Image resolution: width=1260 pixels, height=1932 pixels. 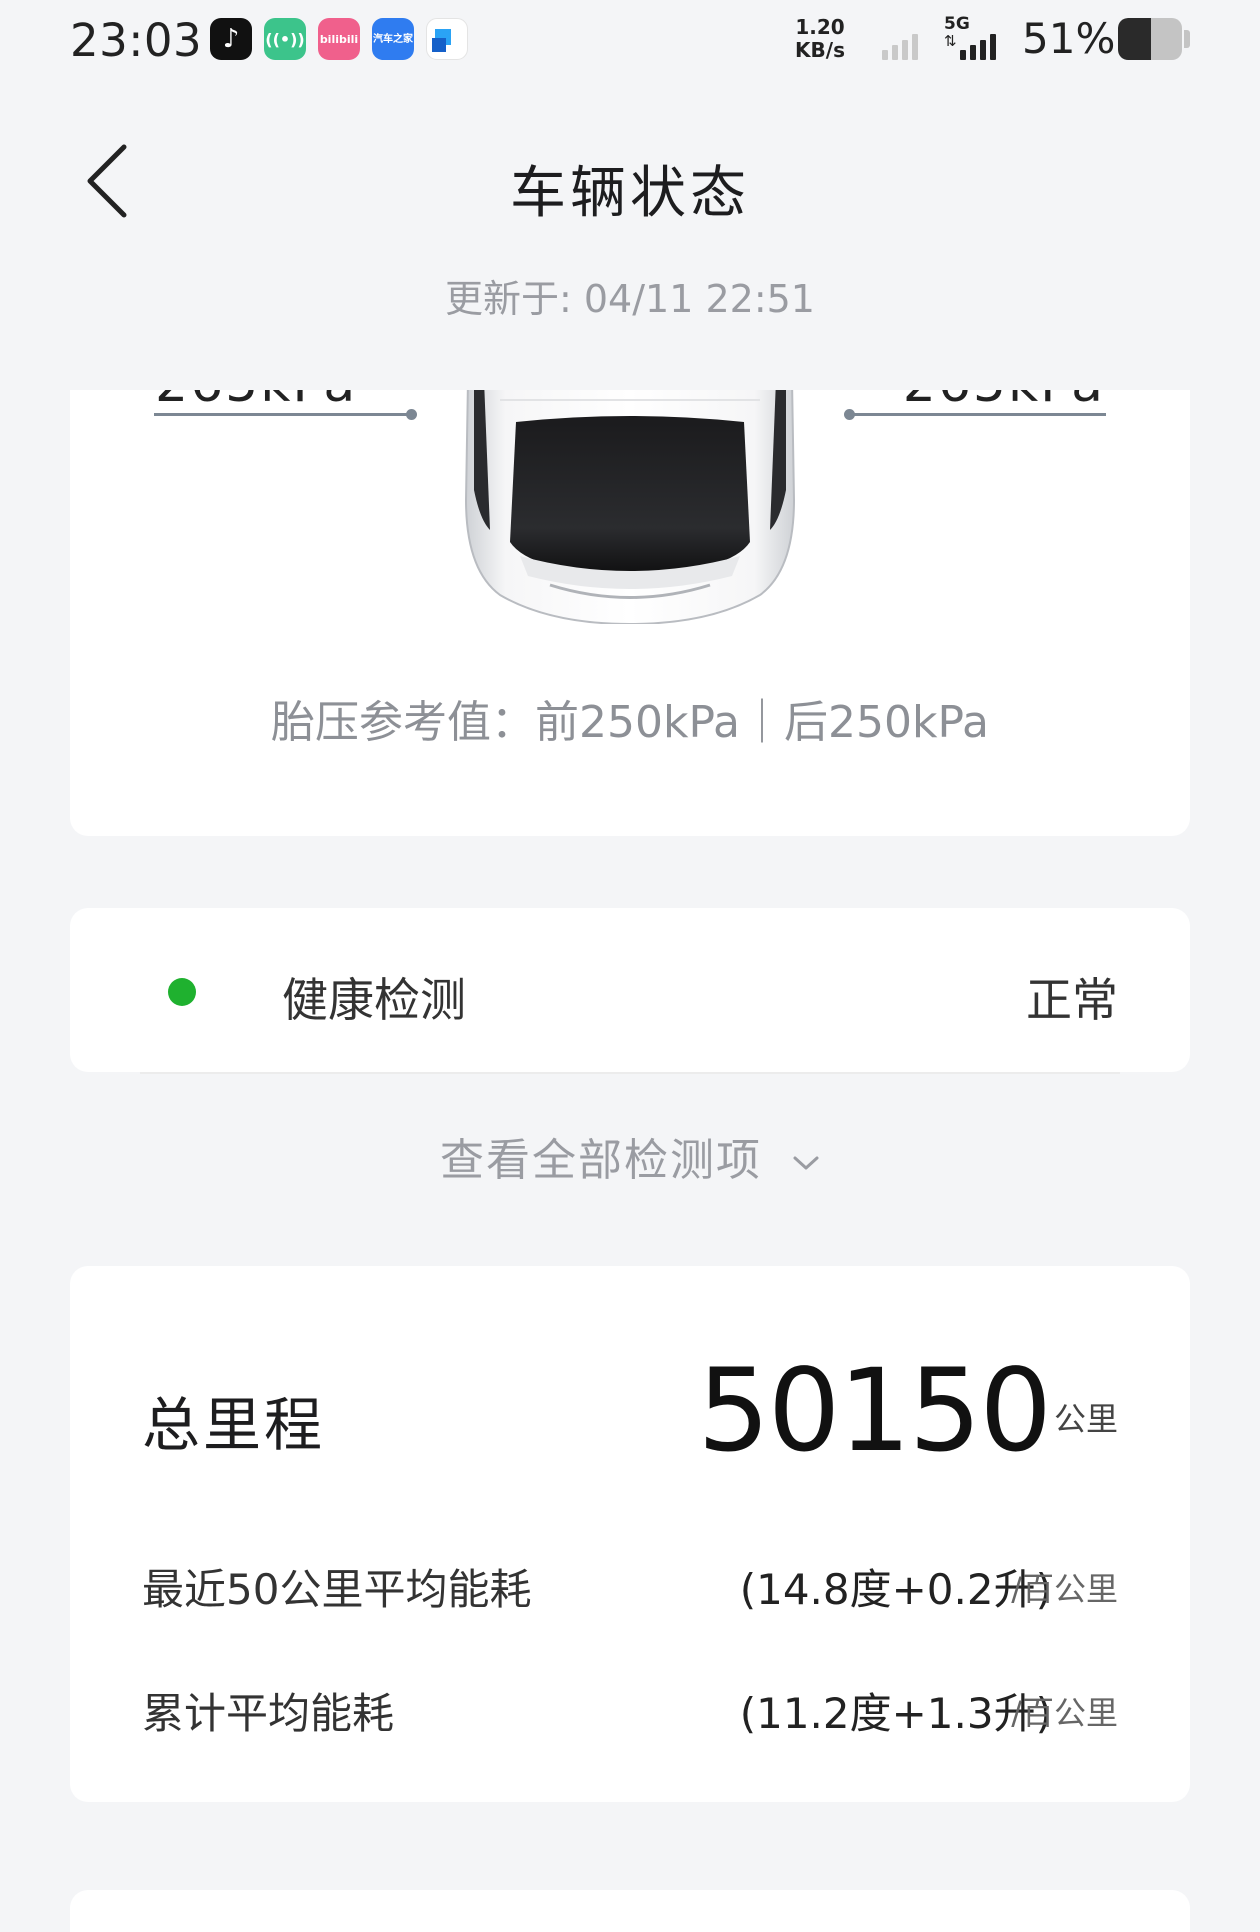 What do you see at coordinates (630, 507) in the screenshot?
I see `car-top-view-image` at bounding box center [630, 507].